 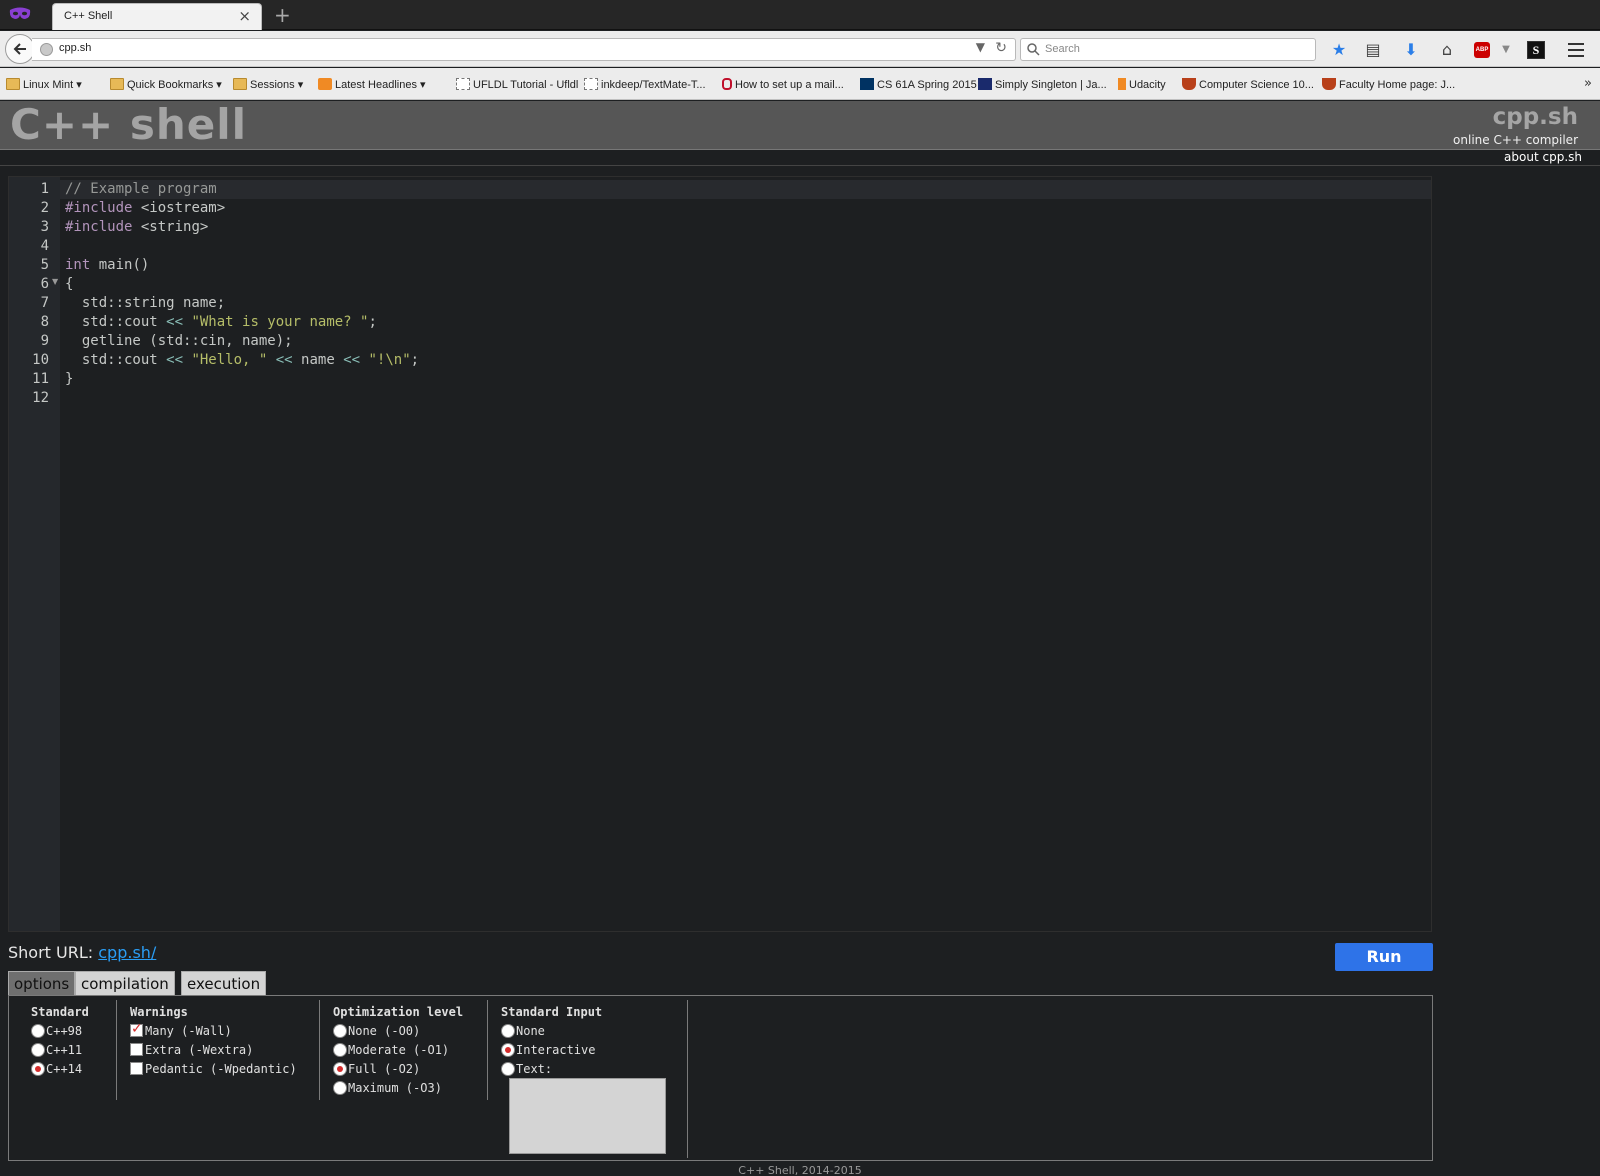 I want to click on reading-list-icon: ▤, so click(x=1373, y=50).